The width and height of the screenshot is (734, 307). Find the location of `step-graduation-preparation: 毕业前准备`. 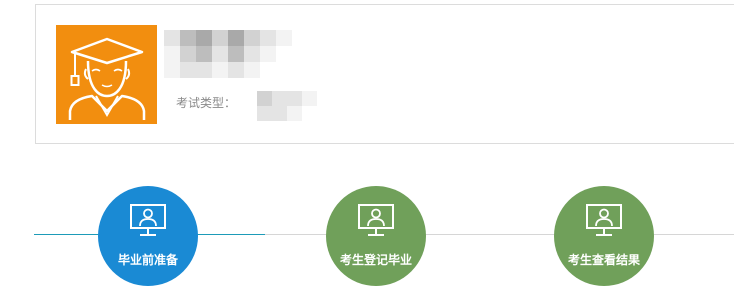

step-graduation-preparation: 毕业前准备 is located at coordinates (148, 236).